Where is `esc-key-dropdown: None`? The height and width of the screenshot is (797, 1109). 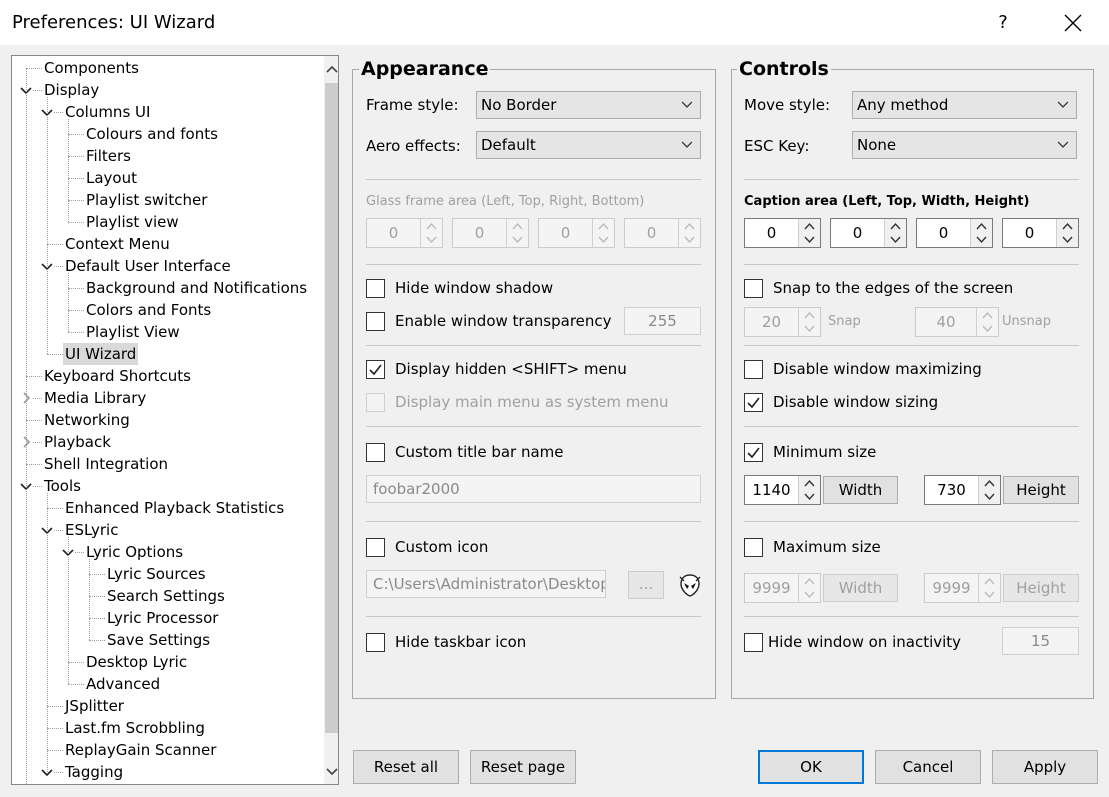
esc-key-dropdown: None is located at coordinates (964, 145).